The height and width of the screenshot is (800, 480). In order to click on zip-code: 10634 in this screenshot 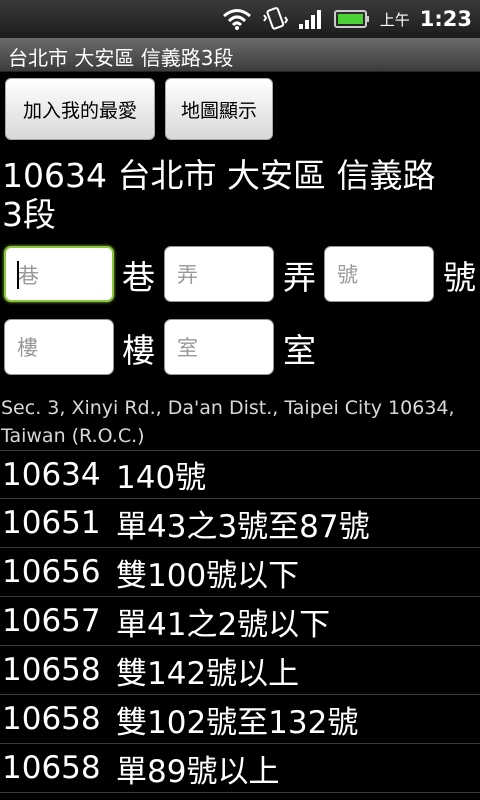, I will do `click(51, 474)`.